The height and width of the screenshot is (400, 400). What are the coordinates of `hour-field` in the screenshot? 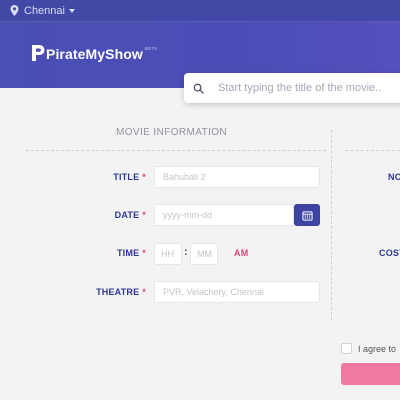 It's located at (168, 254).